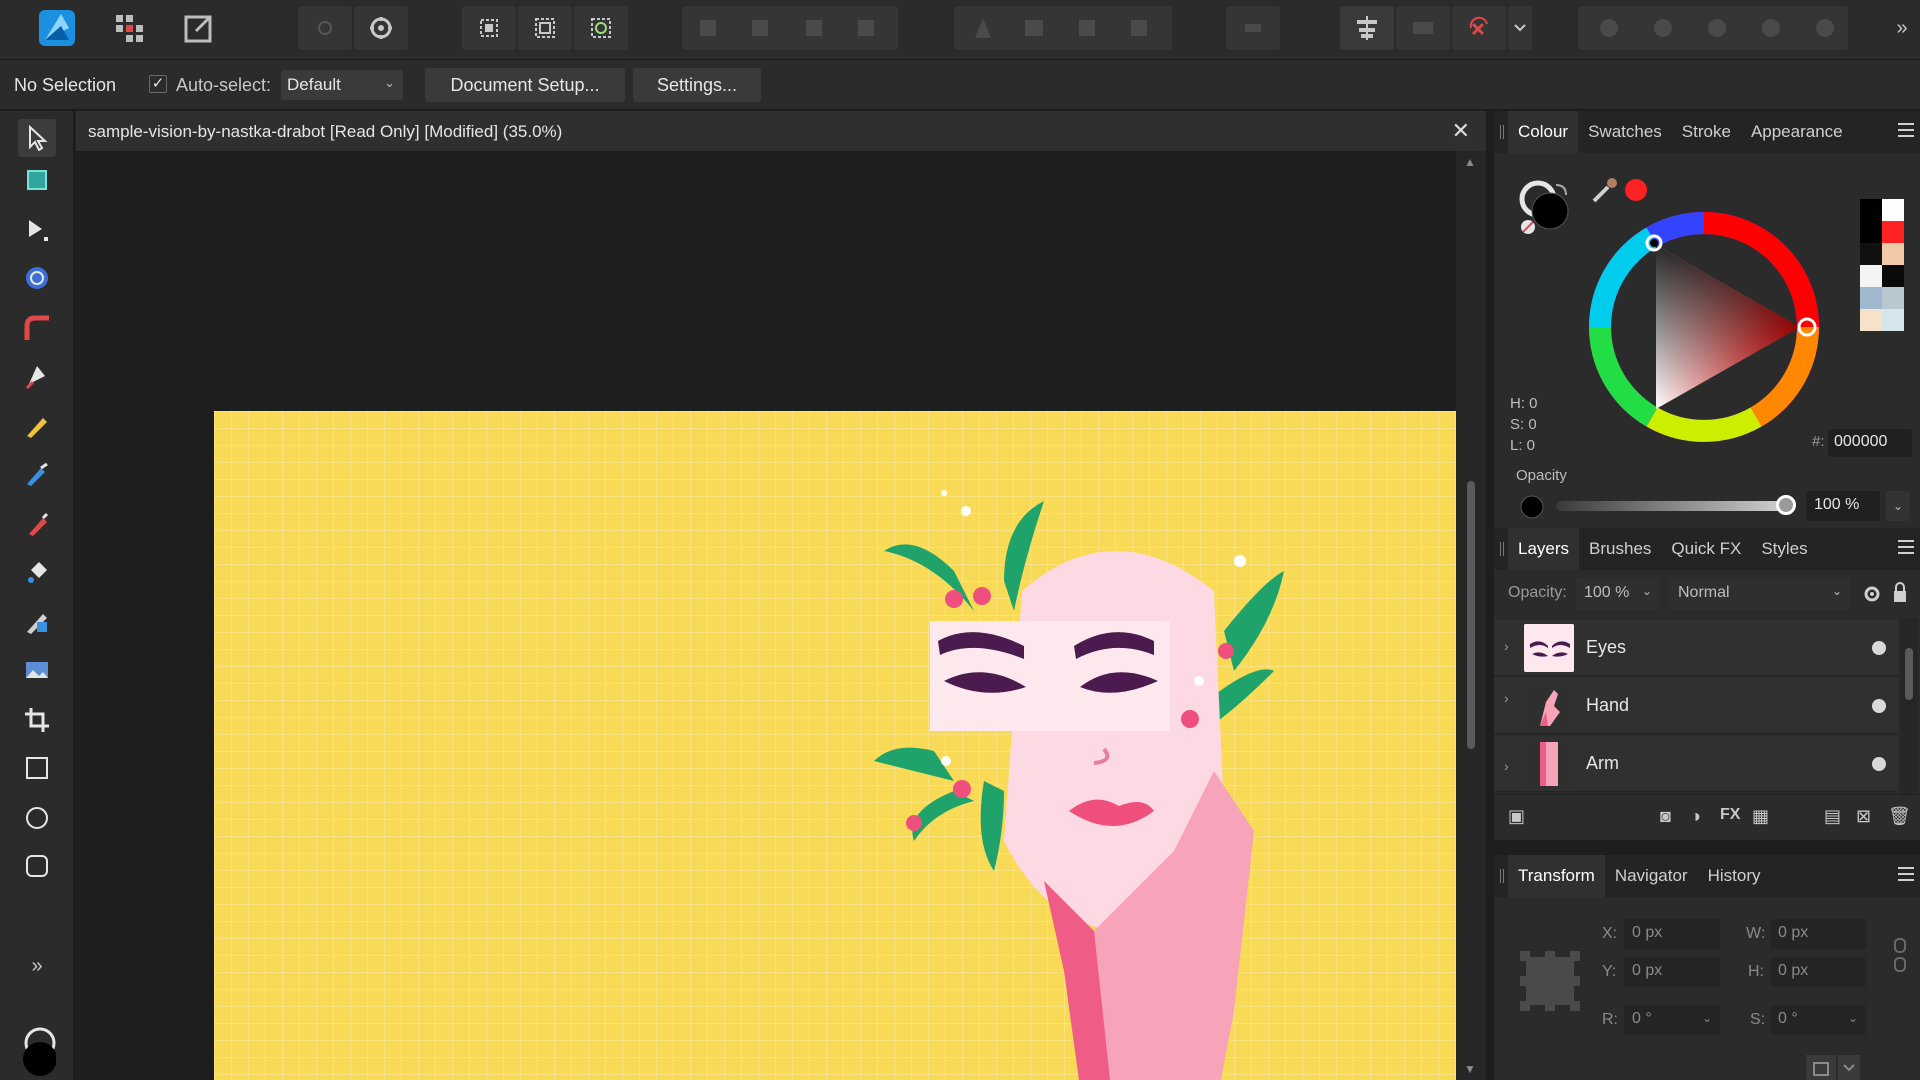 This screenshot has height=1080, width=1920. Describe the element at coordinates (545, 28) in the screenshot. I see `snap-bounds-icon` at that location.